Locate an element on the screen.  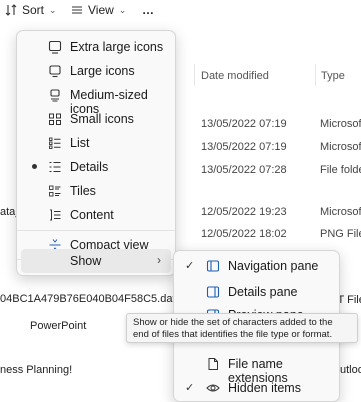
submenu-item-label: Hidden items is located at coordinates (264, 388).